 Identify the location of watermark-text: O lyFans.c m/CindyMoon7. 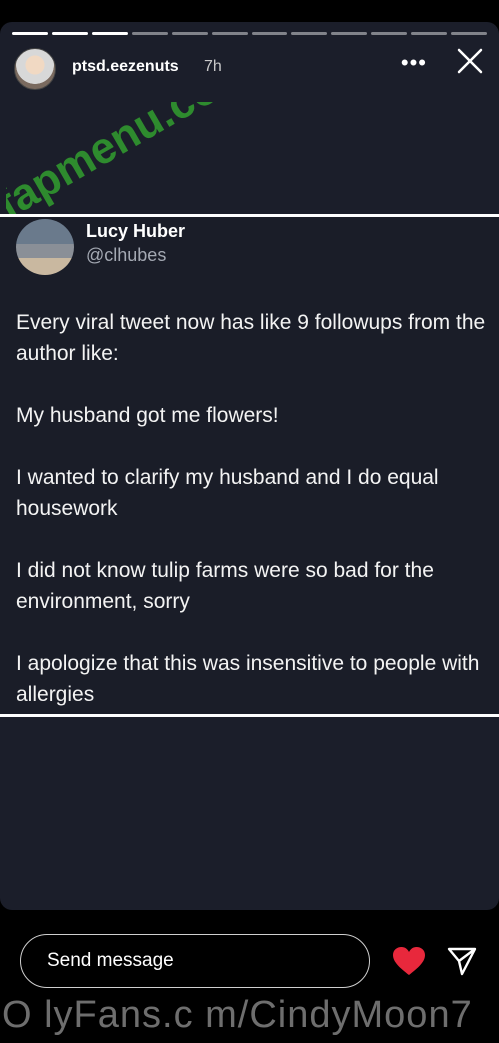
(237, 1015).